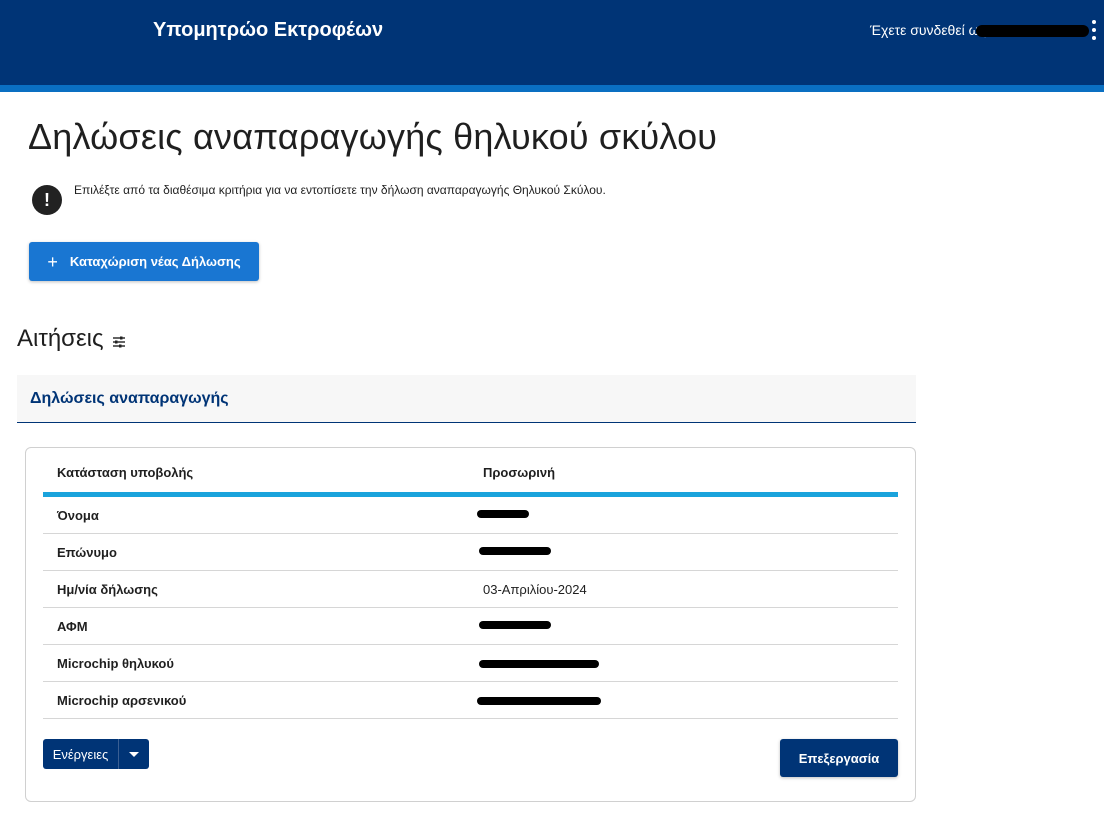 The height and width of the screenshot is (813, 1104). What do you see at coordinates (1094, 30) in the screenshot?
I see `kebab-menu-icon` at bounding box center [1094, 30].